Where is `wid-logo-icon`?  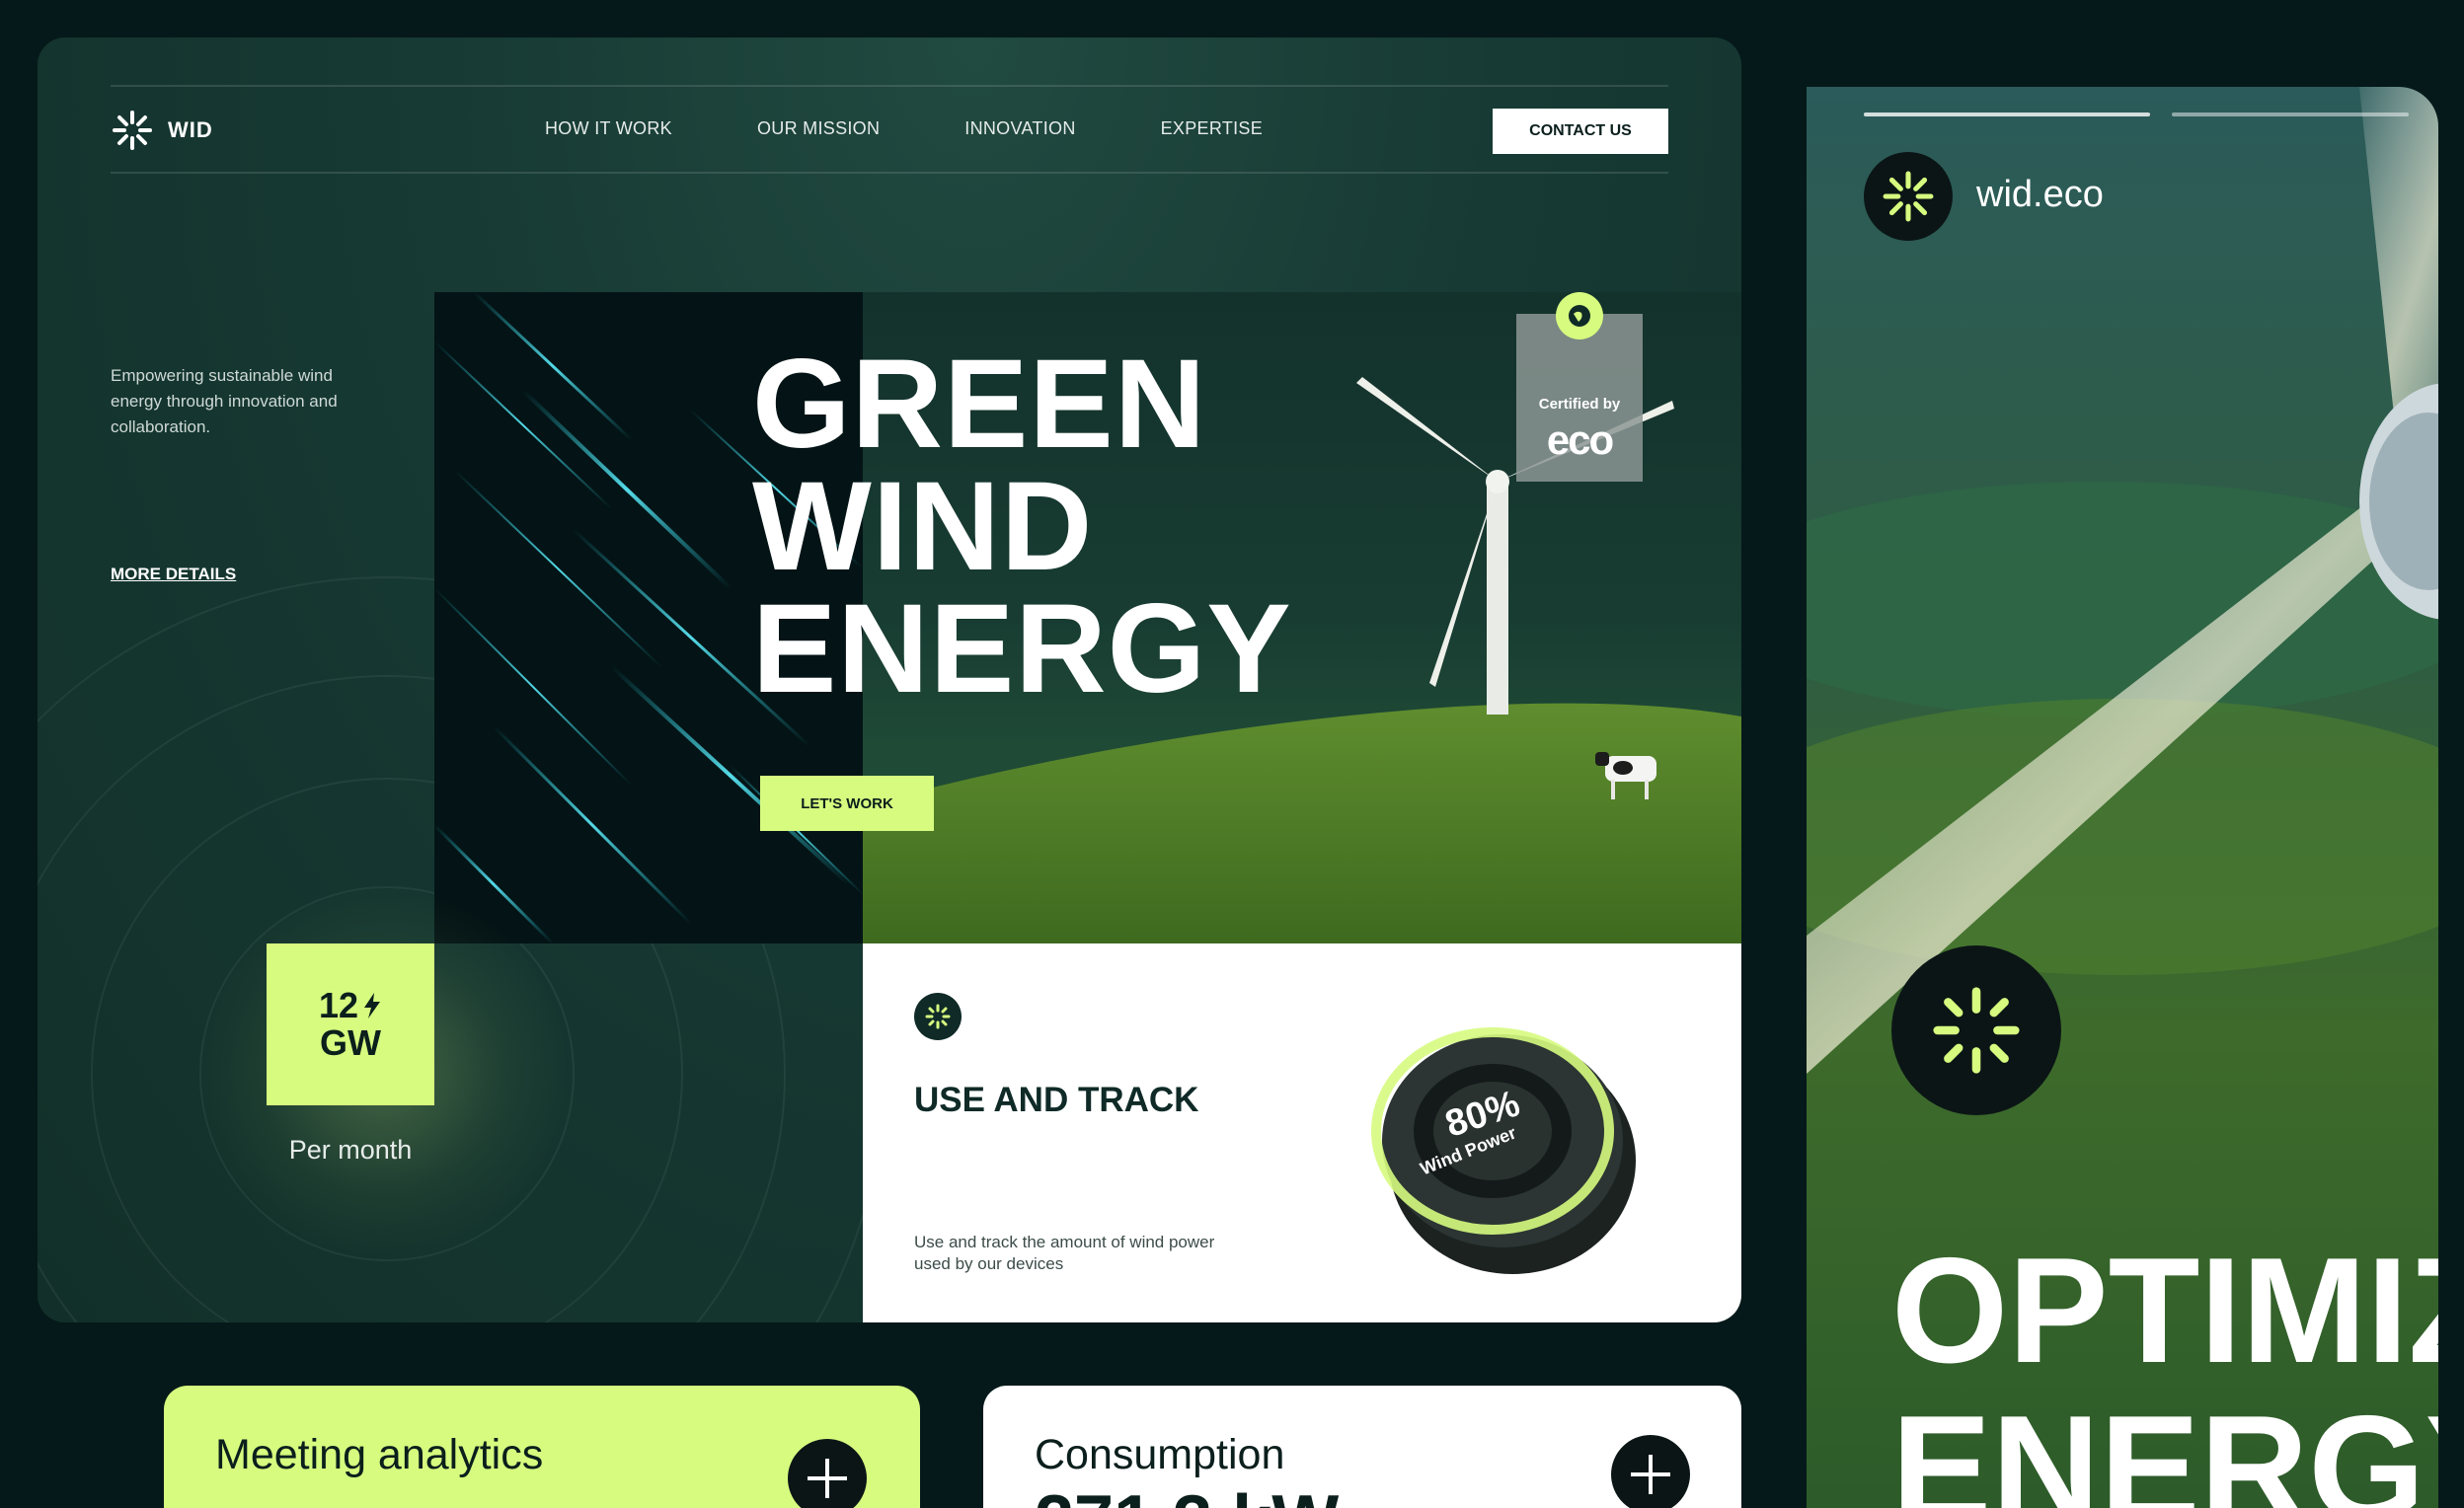 wid-logo-icon is located at coordinates (132, 130).